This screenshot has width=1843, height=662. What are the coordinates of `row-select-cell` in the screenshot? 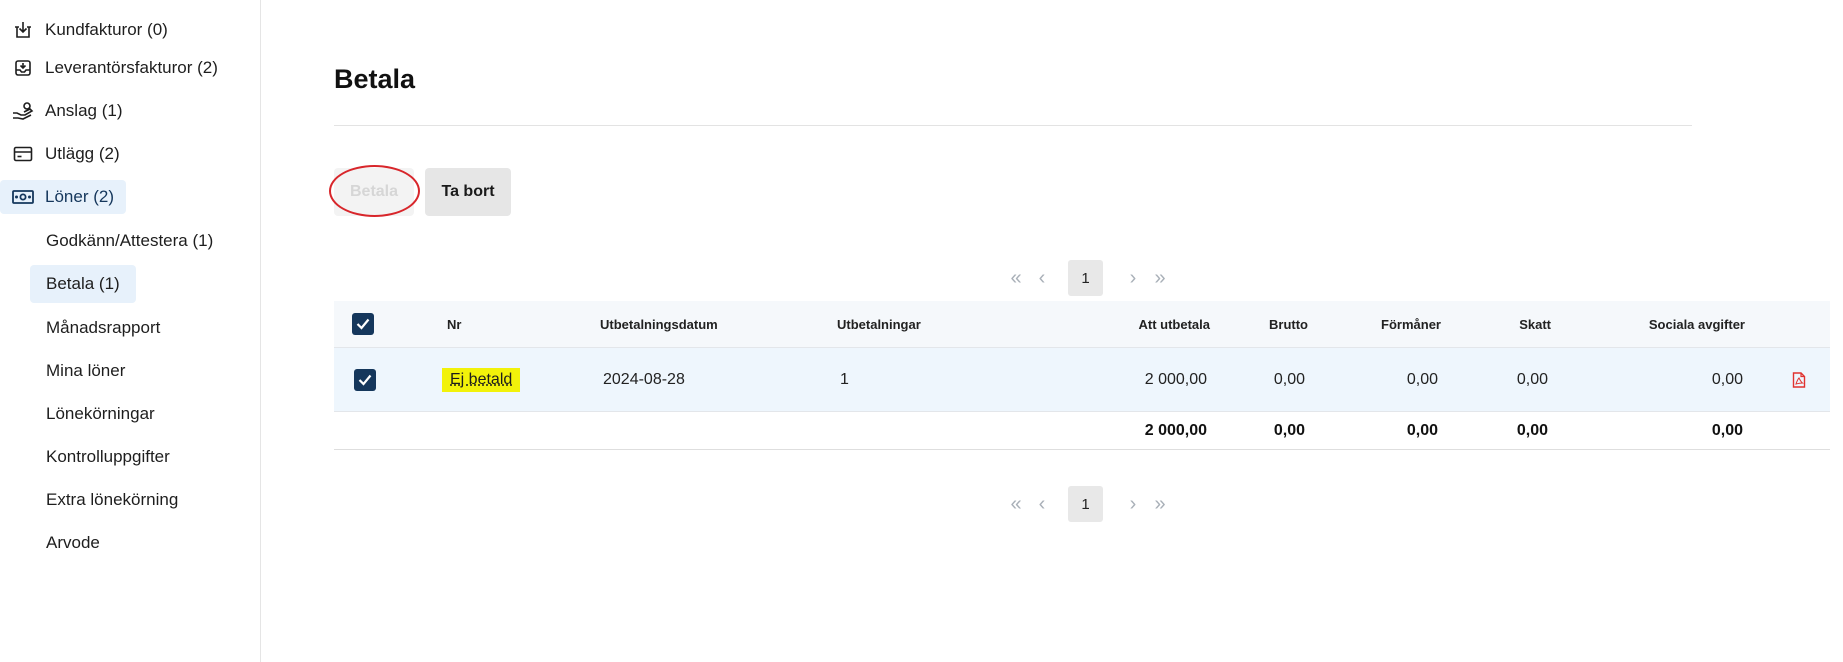 It's located at (365, 379).